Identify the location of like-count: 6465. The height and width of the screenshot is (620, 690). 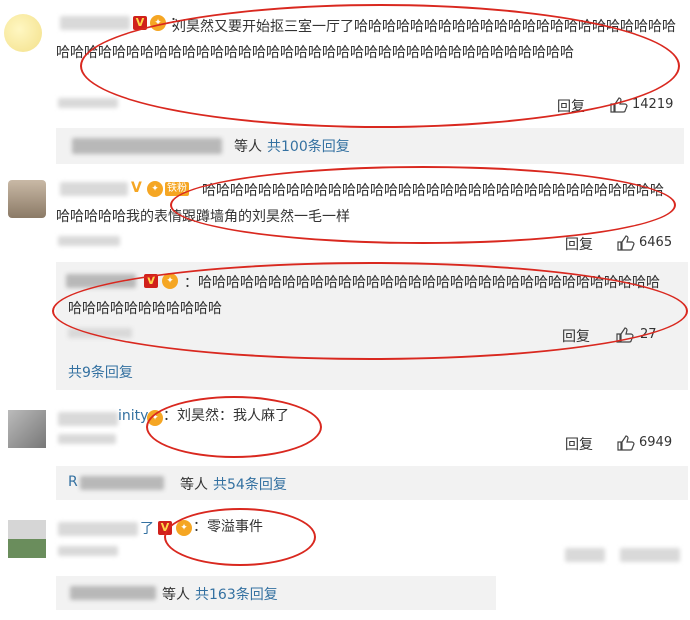
(656, 242).